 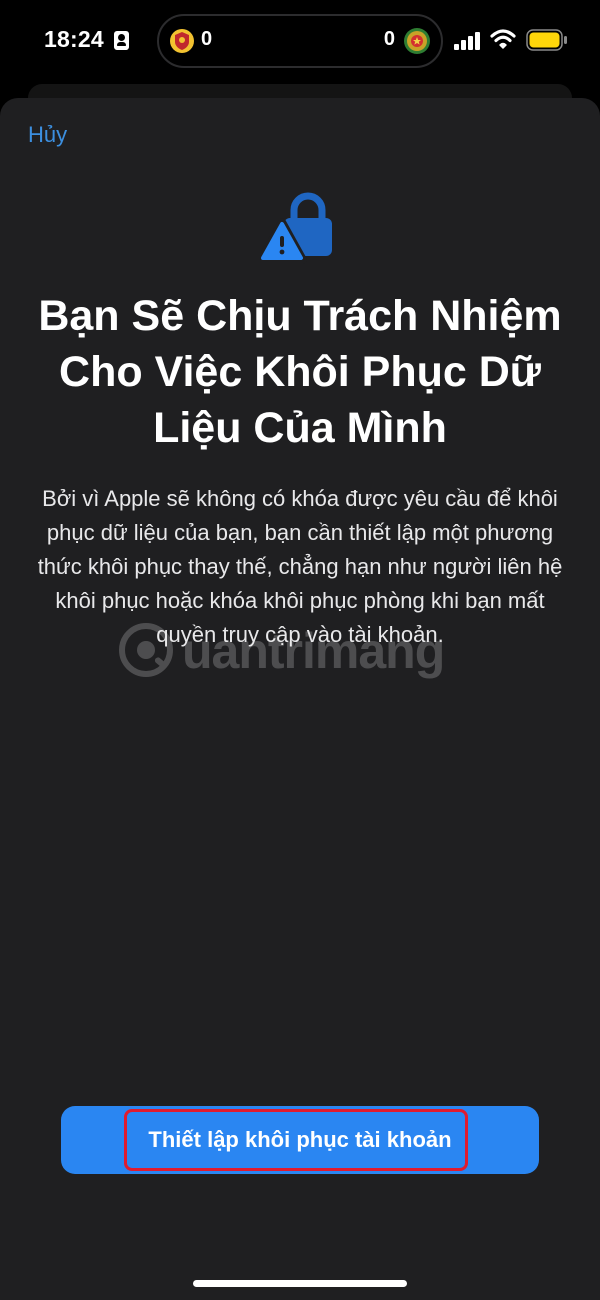 I want to click on battery-icon, so click(x=546, y=40).